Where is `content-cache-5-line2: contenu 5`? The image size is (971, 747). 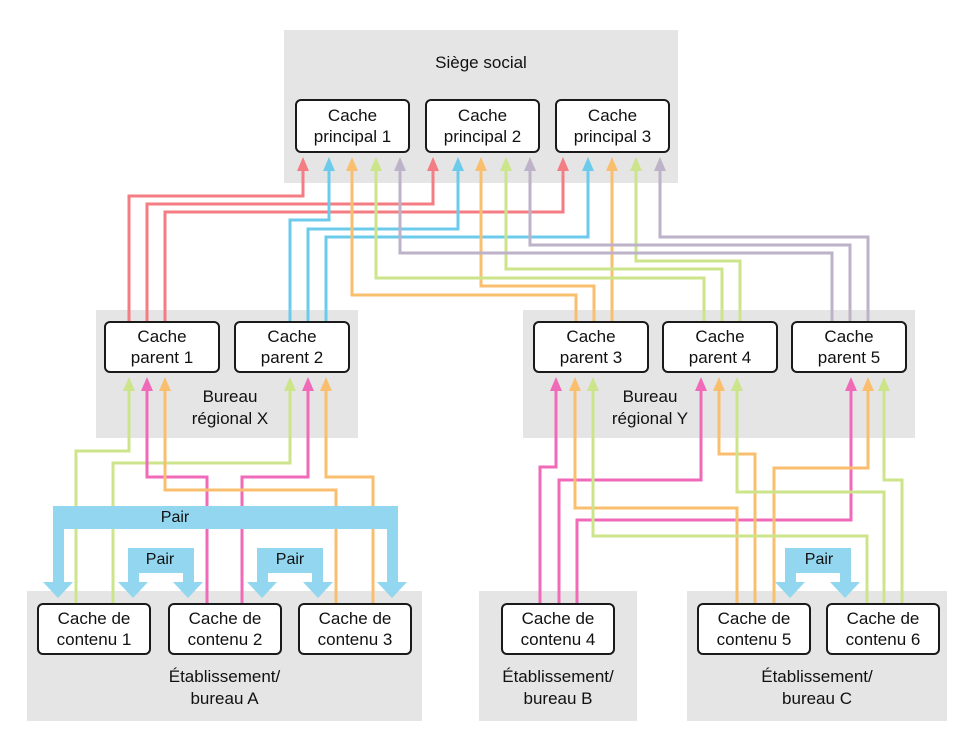
content-cache-5-line2: contenu 5 is located at coordinates (754, 639).